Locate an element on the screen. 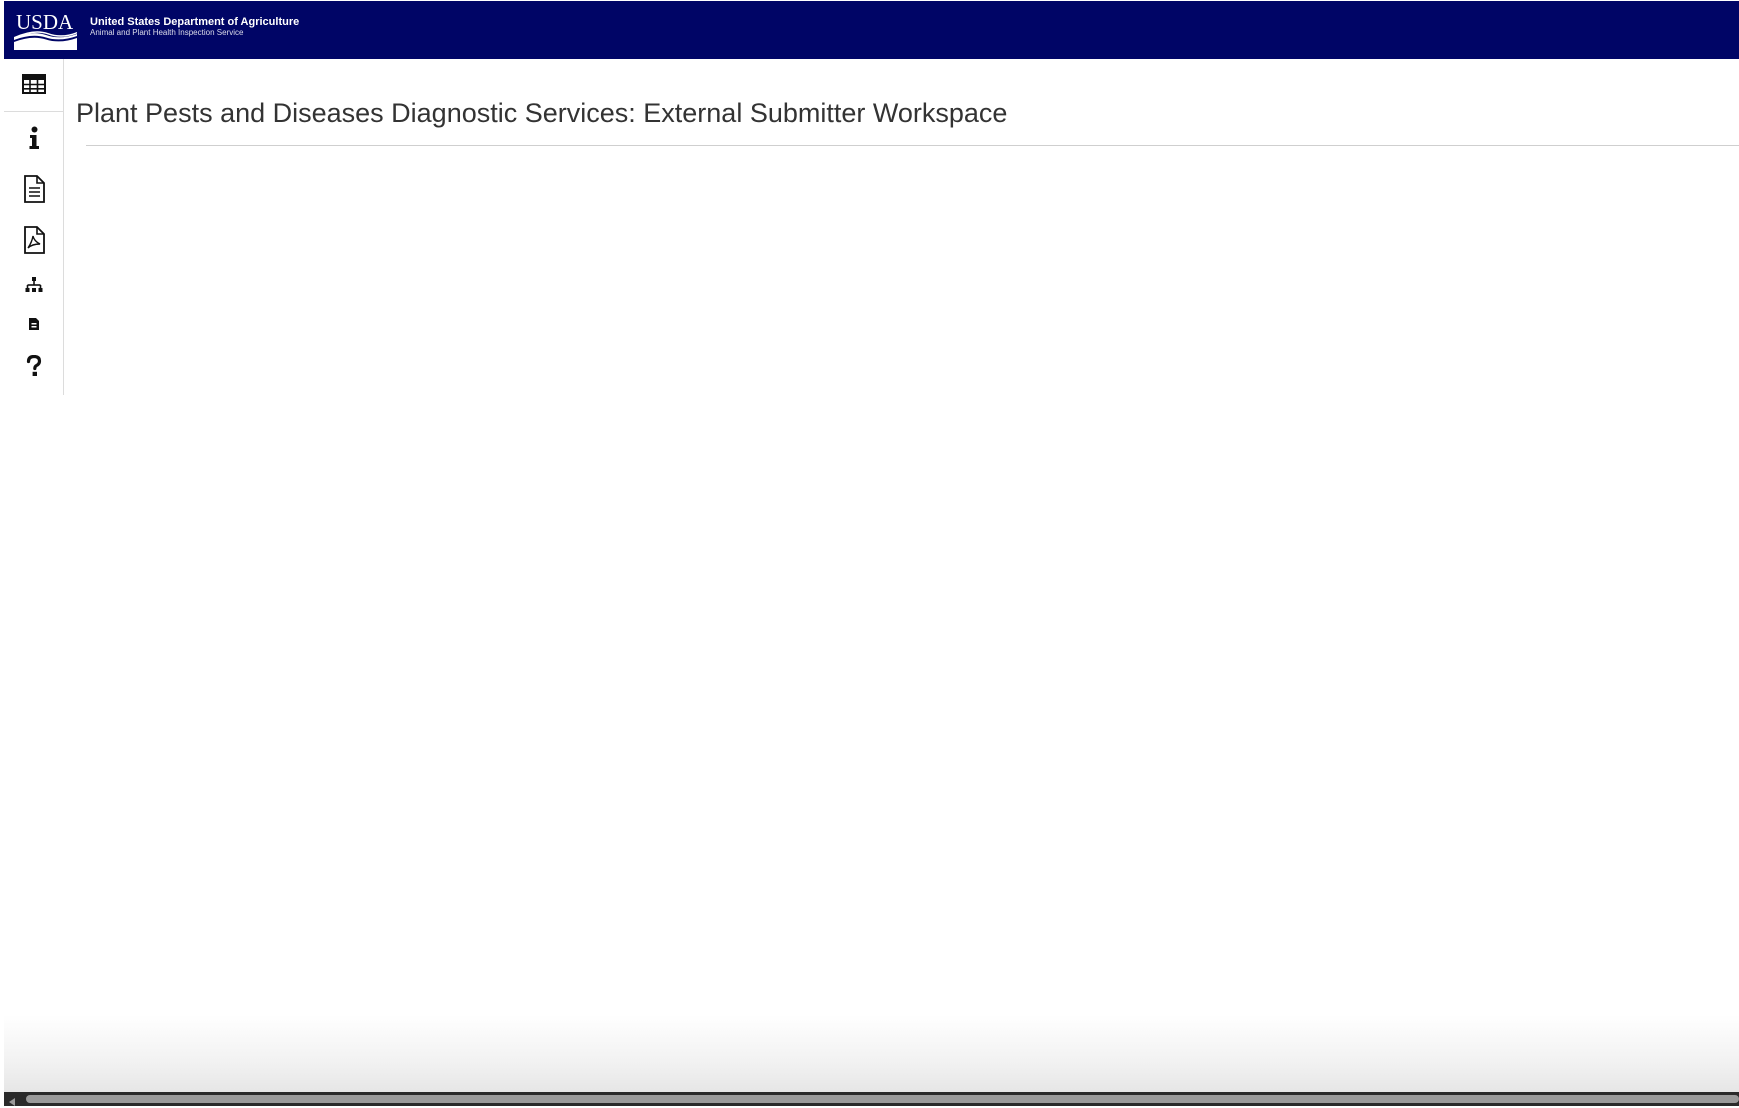 Image resolution: width=1739 pixels, height=1108 pixels. horizontal-scrollbar is located at coordinates (871, 1099).